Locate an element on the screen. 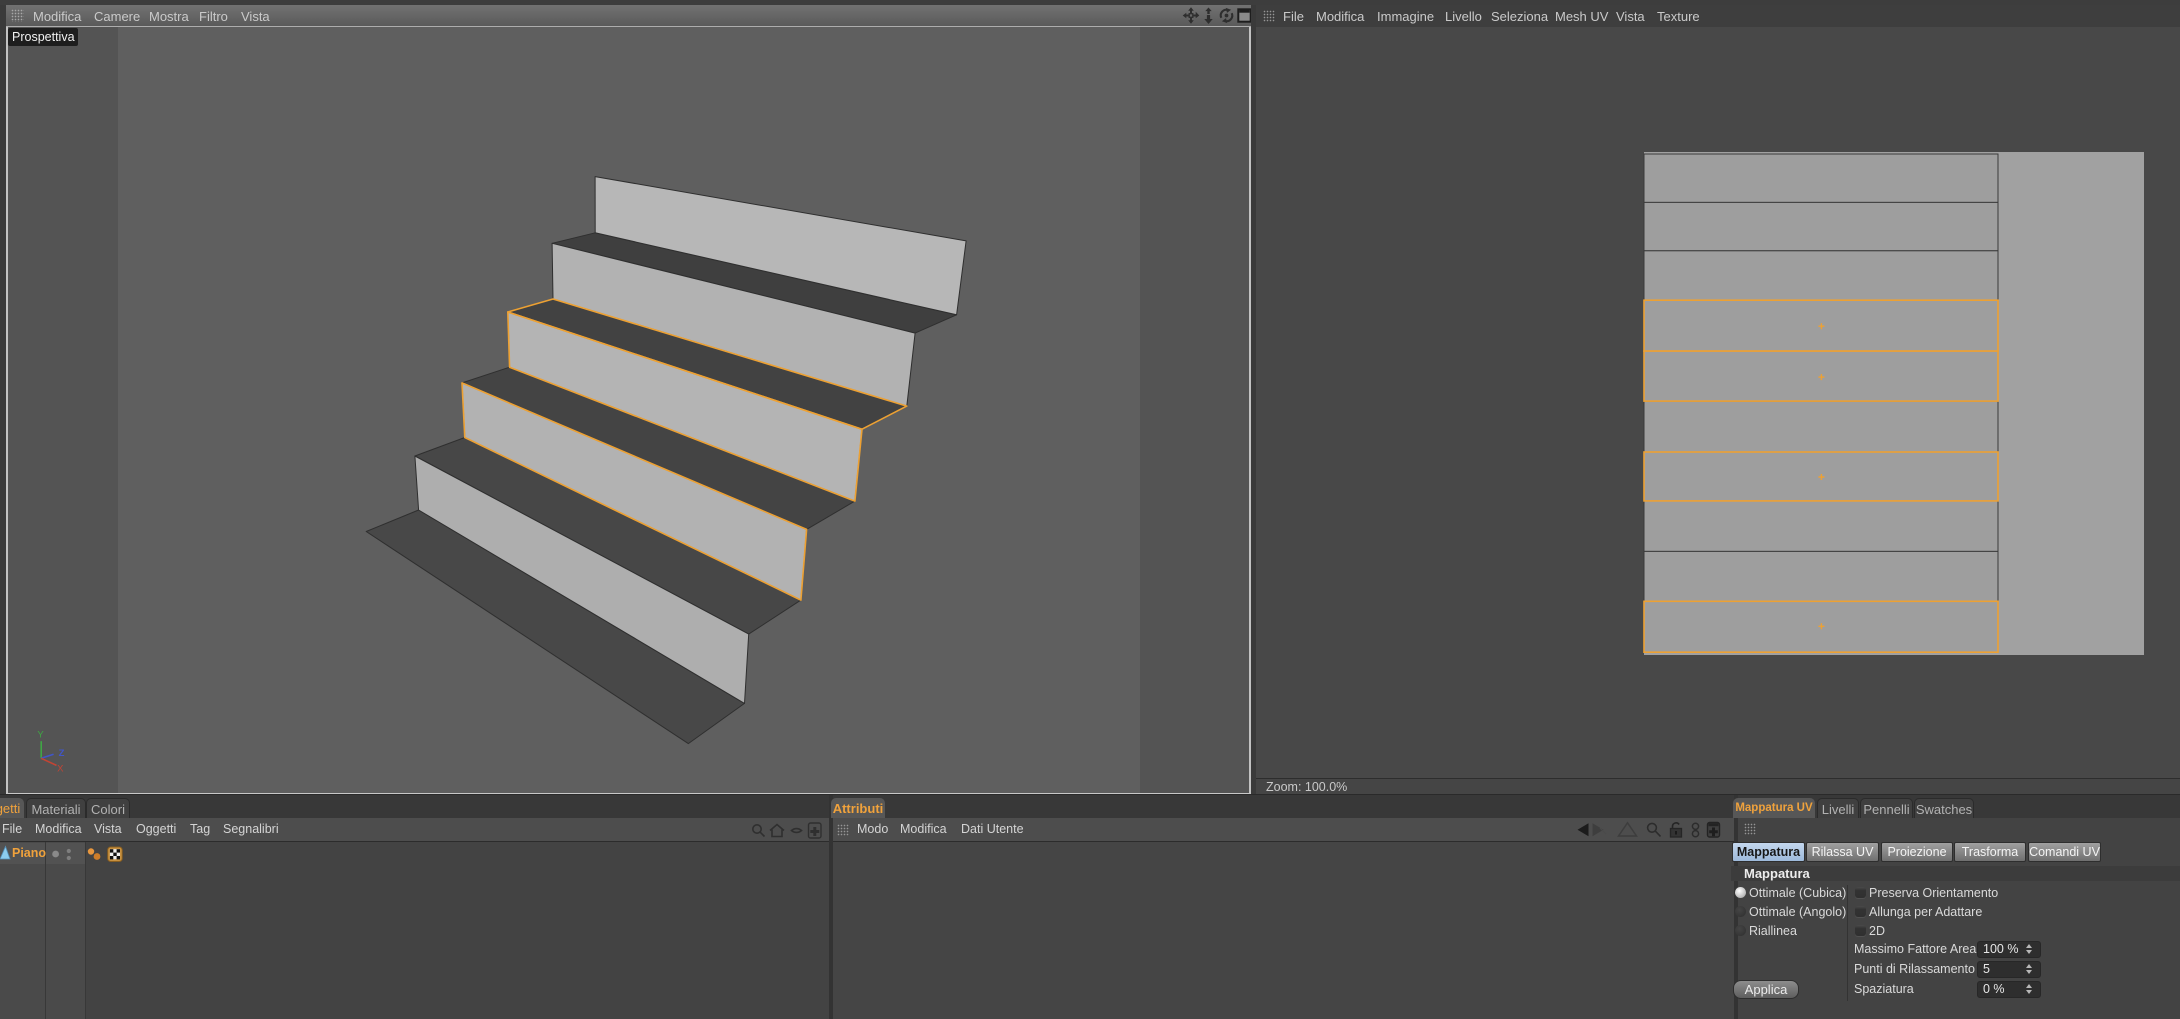 This screenshot has width=2180, height=1019. svg-text: Y is located at coordinates (40, 735).